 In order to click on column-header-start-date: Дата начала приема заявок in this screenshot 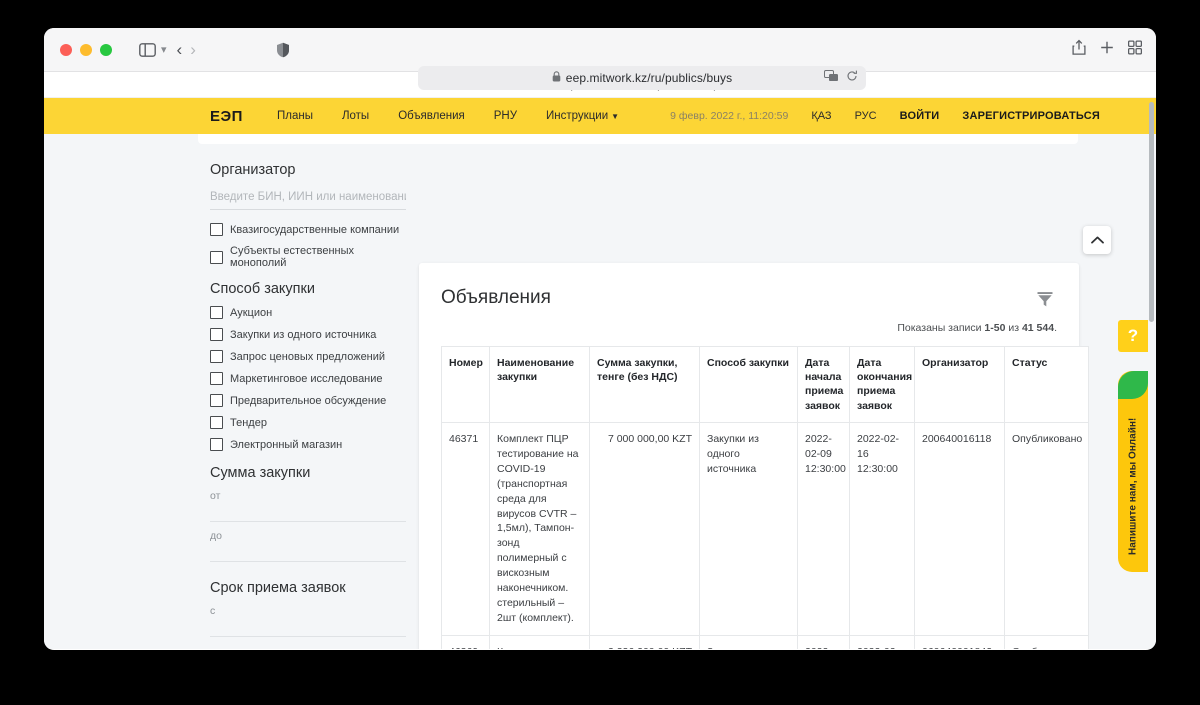, I will do `click(823, 384)`.